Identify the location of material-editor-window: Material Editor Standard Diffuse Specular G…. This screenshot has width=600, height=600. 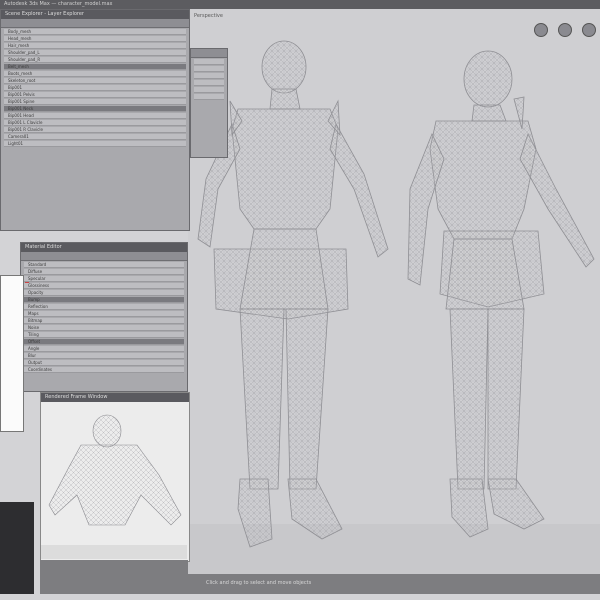
(104, 317).